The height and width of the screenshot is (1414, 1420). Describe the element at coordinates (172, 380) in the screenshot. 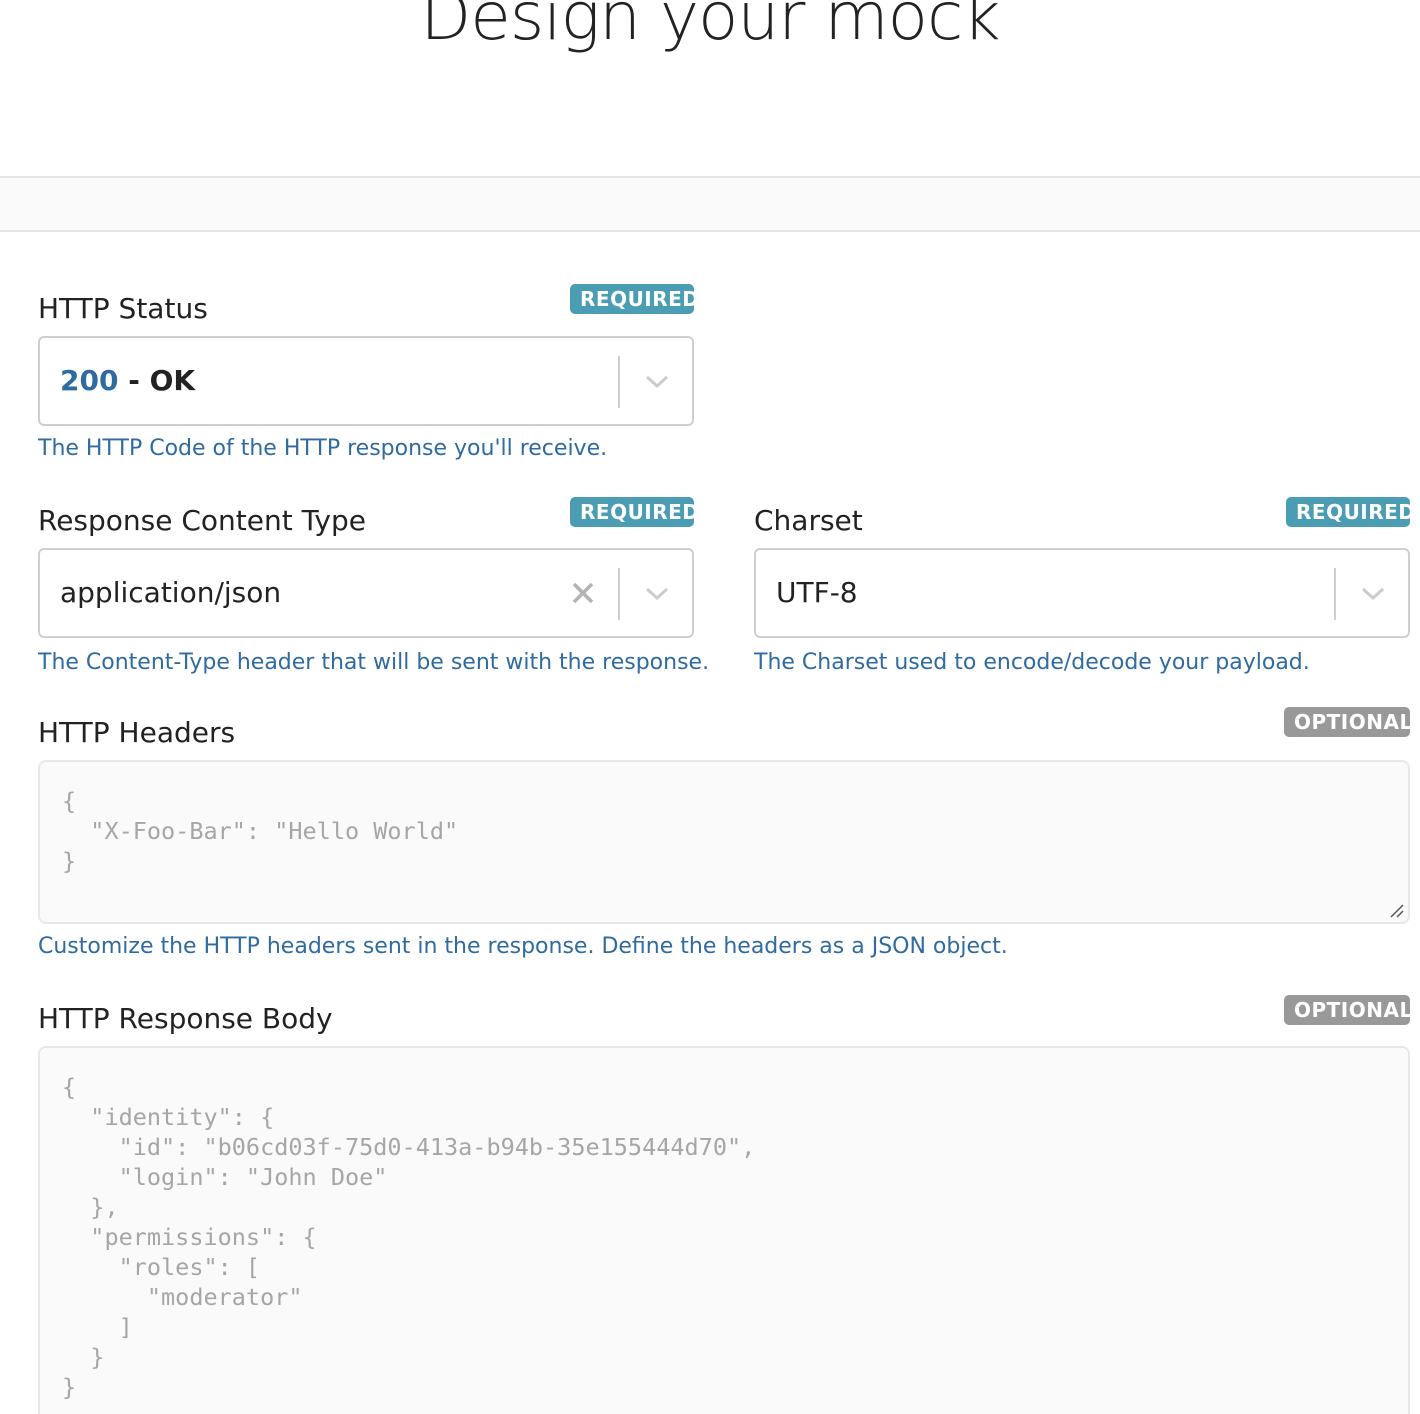

I see `http-status-text: OK` at that location.